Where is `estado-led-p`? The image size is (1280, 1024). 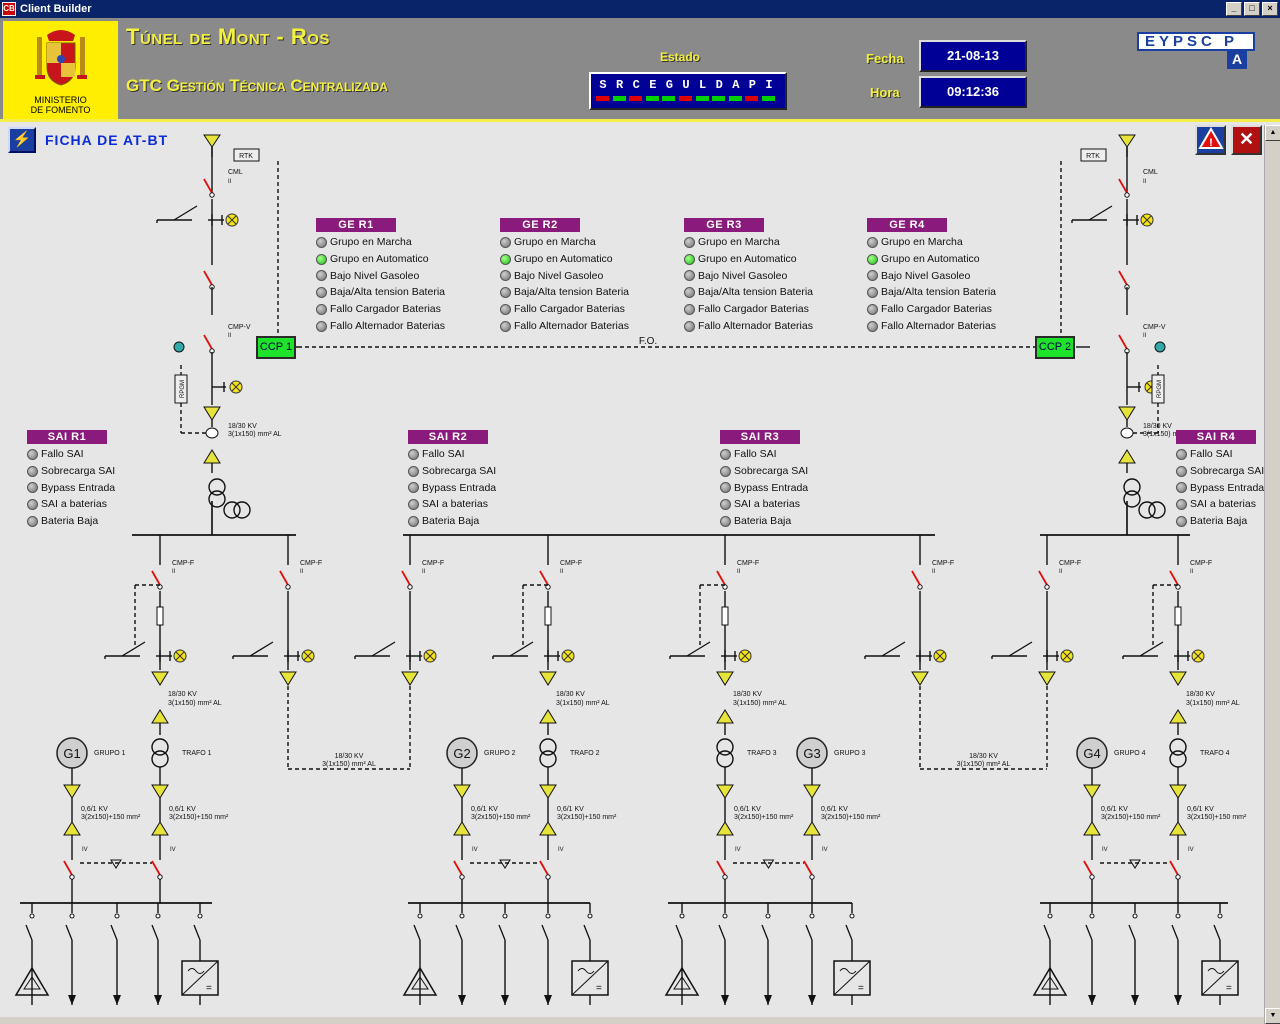
estado-led-p is located at coordinates (752, 98).